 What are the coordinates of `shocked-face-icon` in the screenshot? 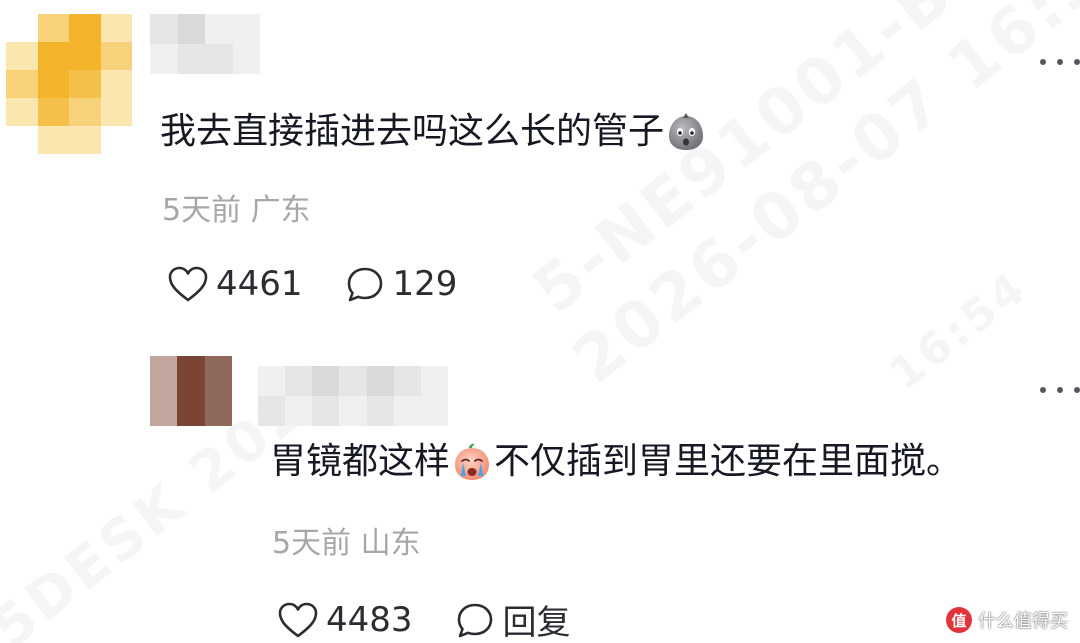 It's located at (686, 132).